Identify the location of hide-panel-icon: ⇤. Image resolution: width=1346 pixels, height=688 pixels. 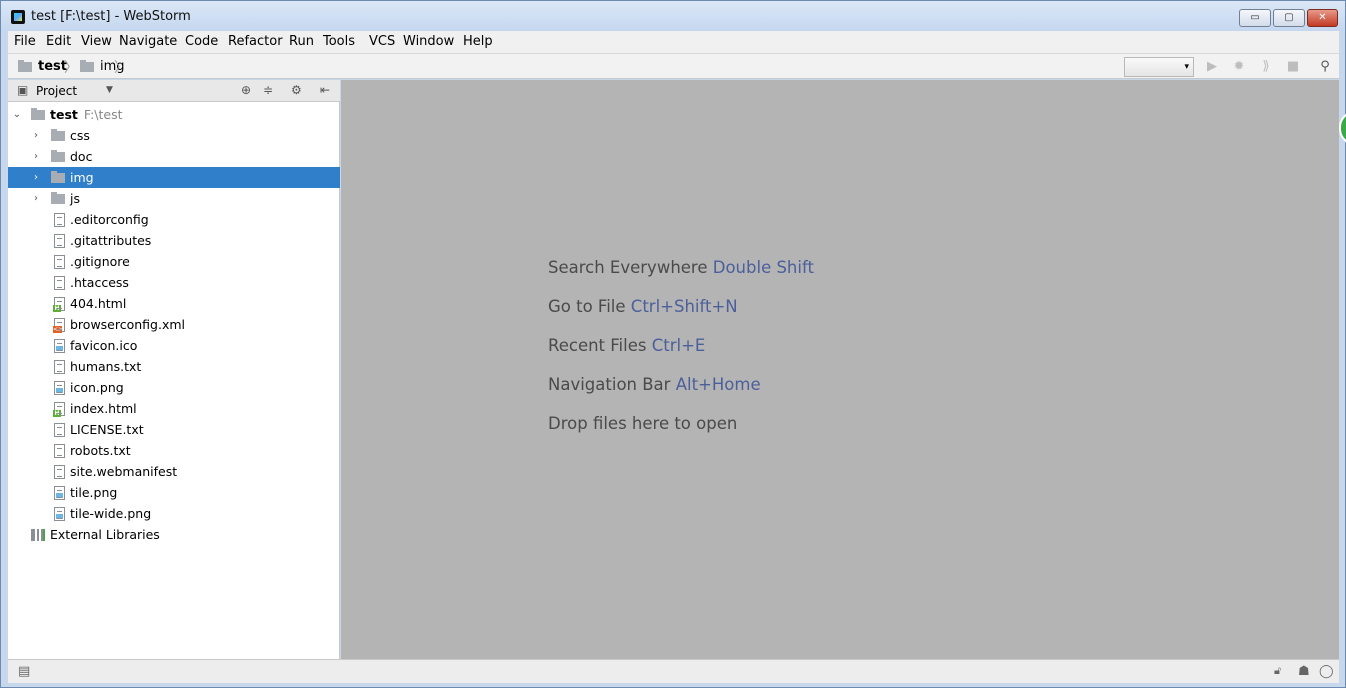
(325, 90).